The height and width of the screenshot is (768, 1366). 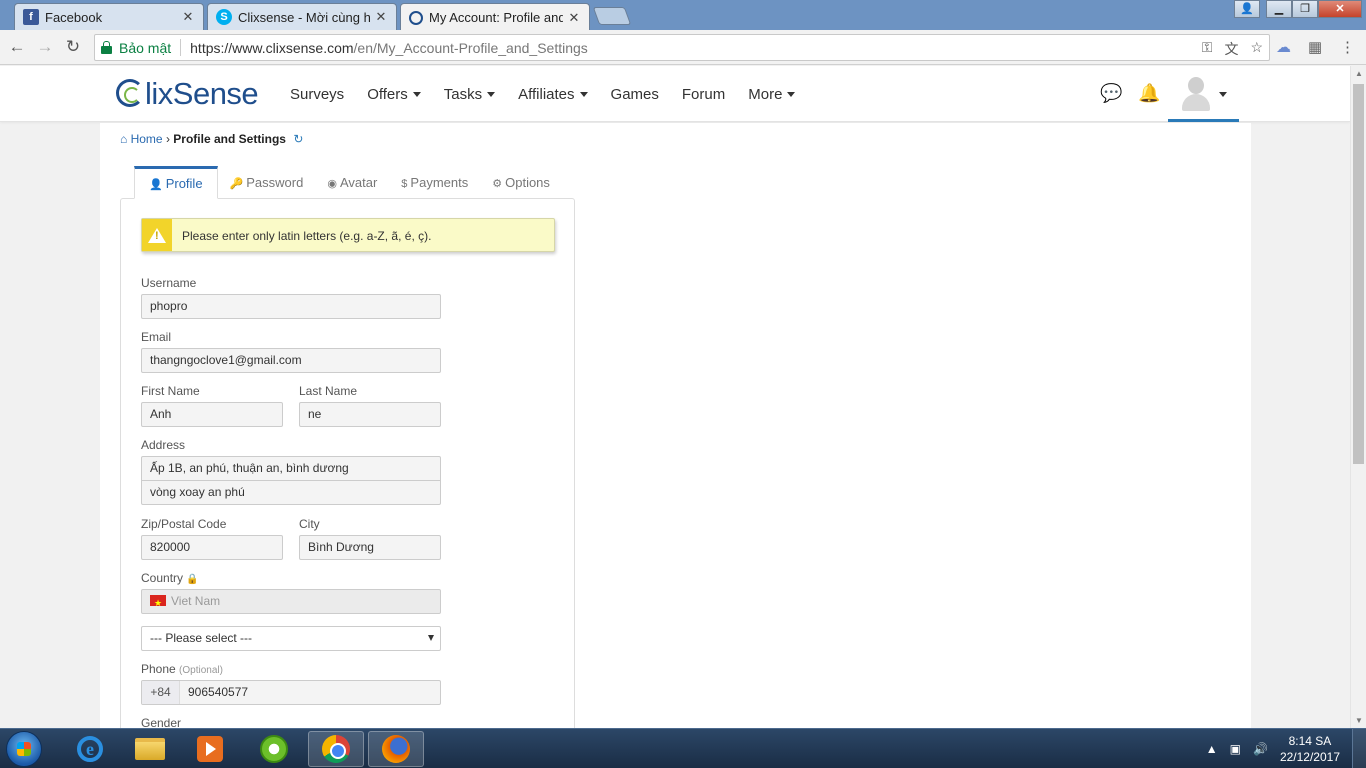 What do you see at coordinates (272, 47) in the screenshot?
I see `url-host: https://www.clixsense.com` at bounding box center [272, 47].